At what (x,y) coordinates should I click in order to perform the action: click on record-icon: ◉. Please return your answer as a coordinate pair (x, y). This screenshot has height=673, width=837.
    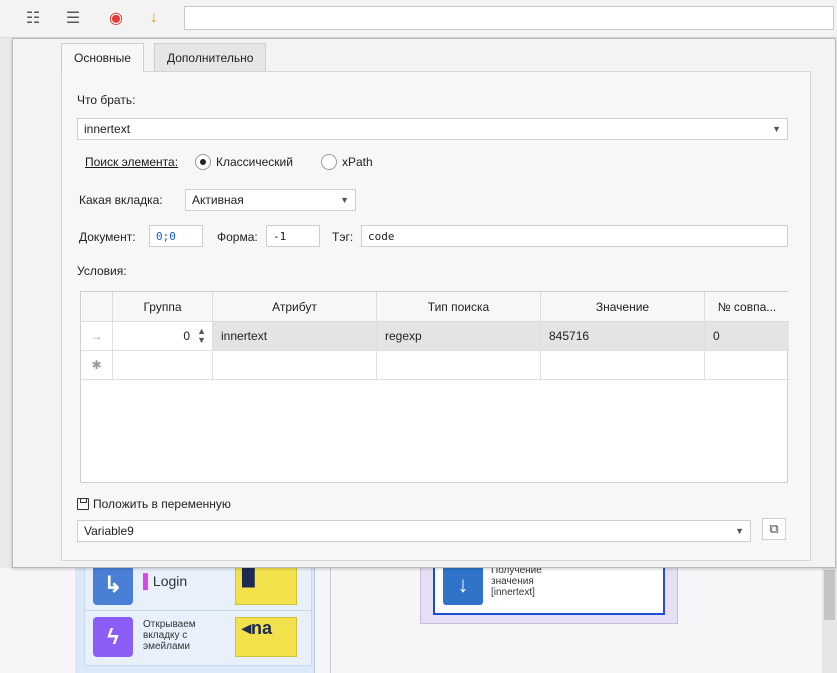
    Looking at the image, I should click on (116, 18).